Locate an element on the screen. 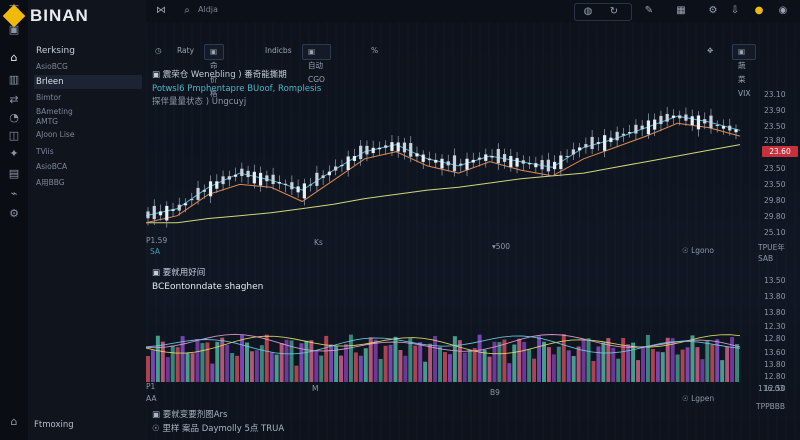 The height and width of the screenshot is (440, 800). chat-icon: ◫ is located at coordinates (14, 136).